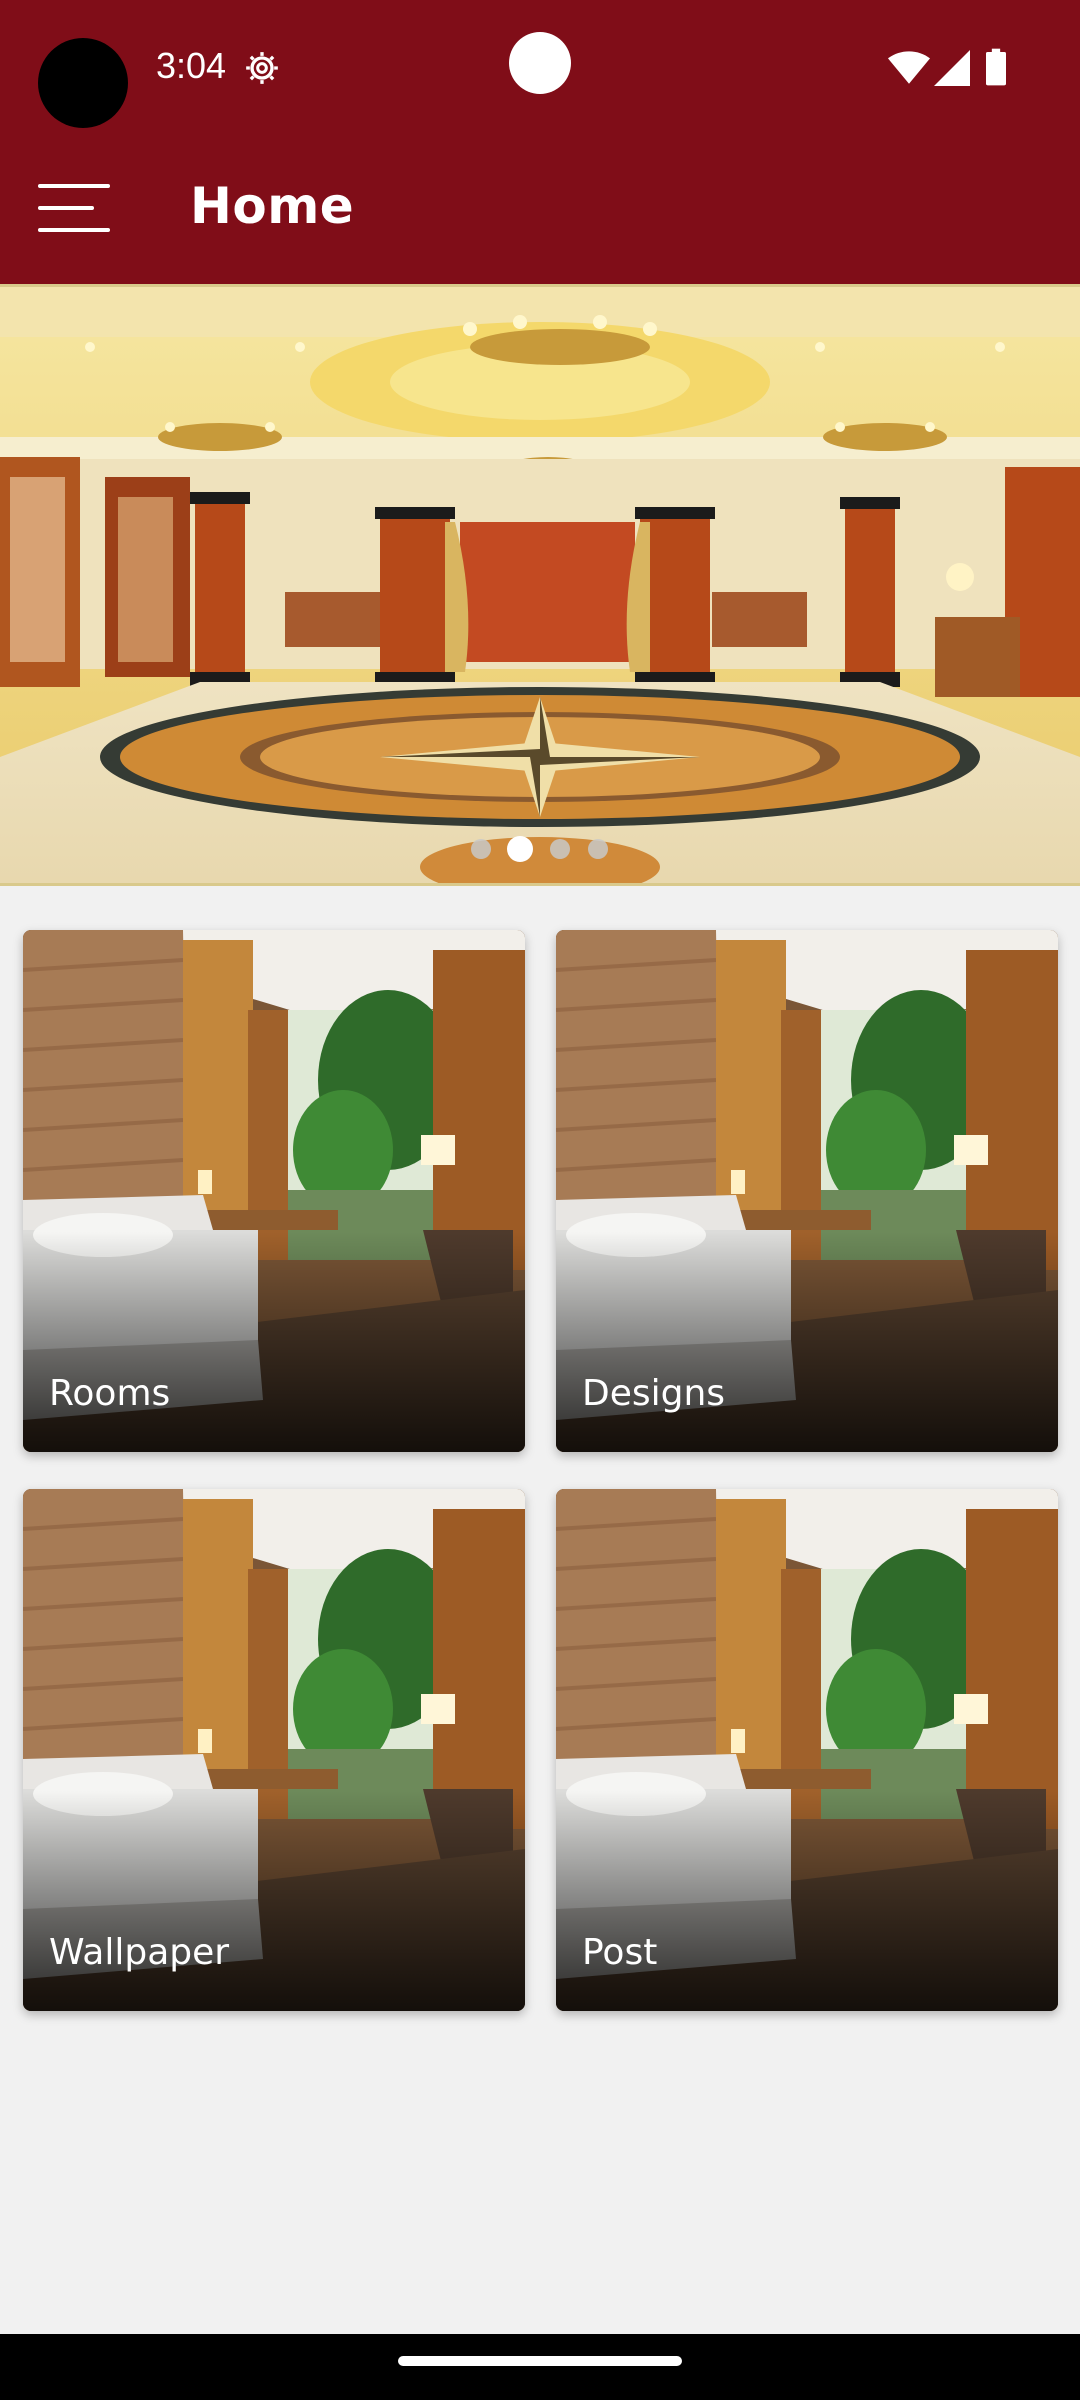 The width and height of the screenshot is (1080, 2400). What do you see at coordinates (807, 1191) in the screenshot?
I see `category-card-designs: Designs` at bounding box center [807, 1191].